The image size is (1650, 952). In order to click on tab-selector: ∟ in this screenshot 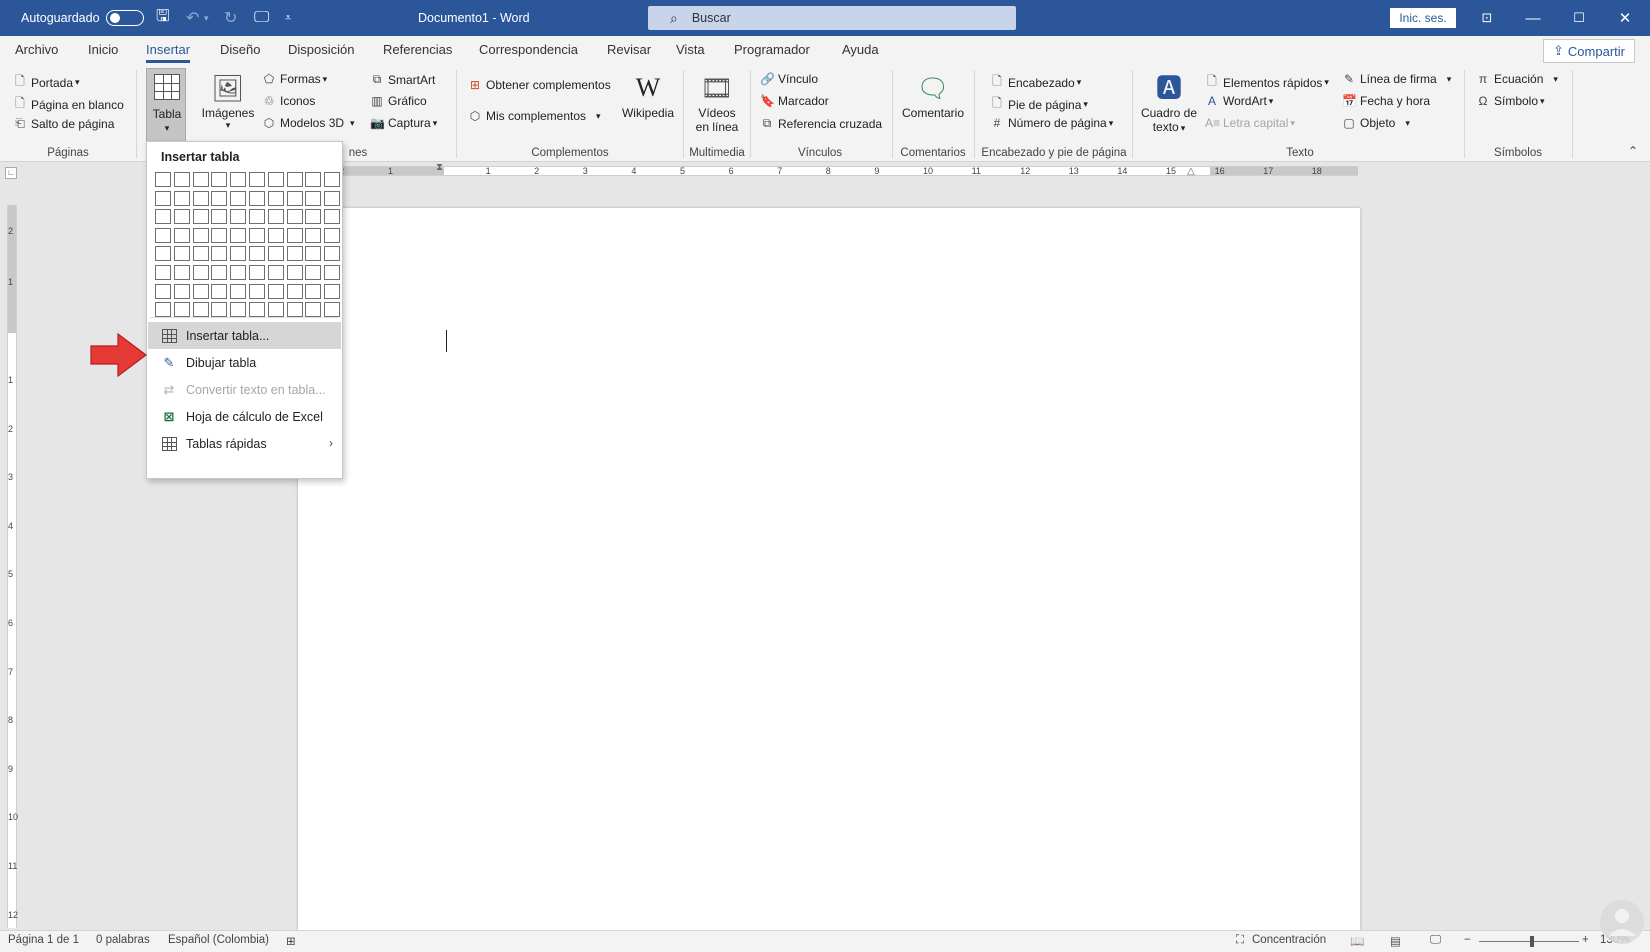, I will do `click(11, 173)`.